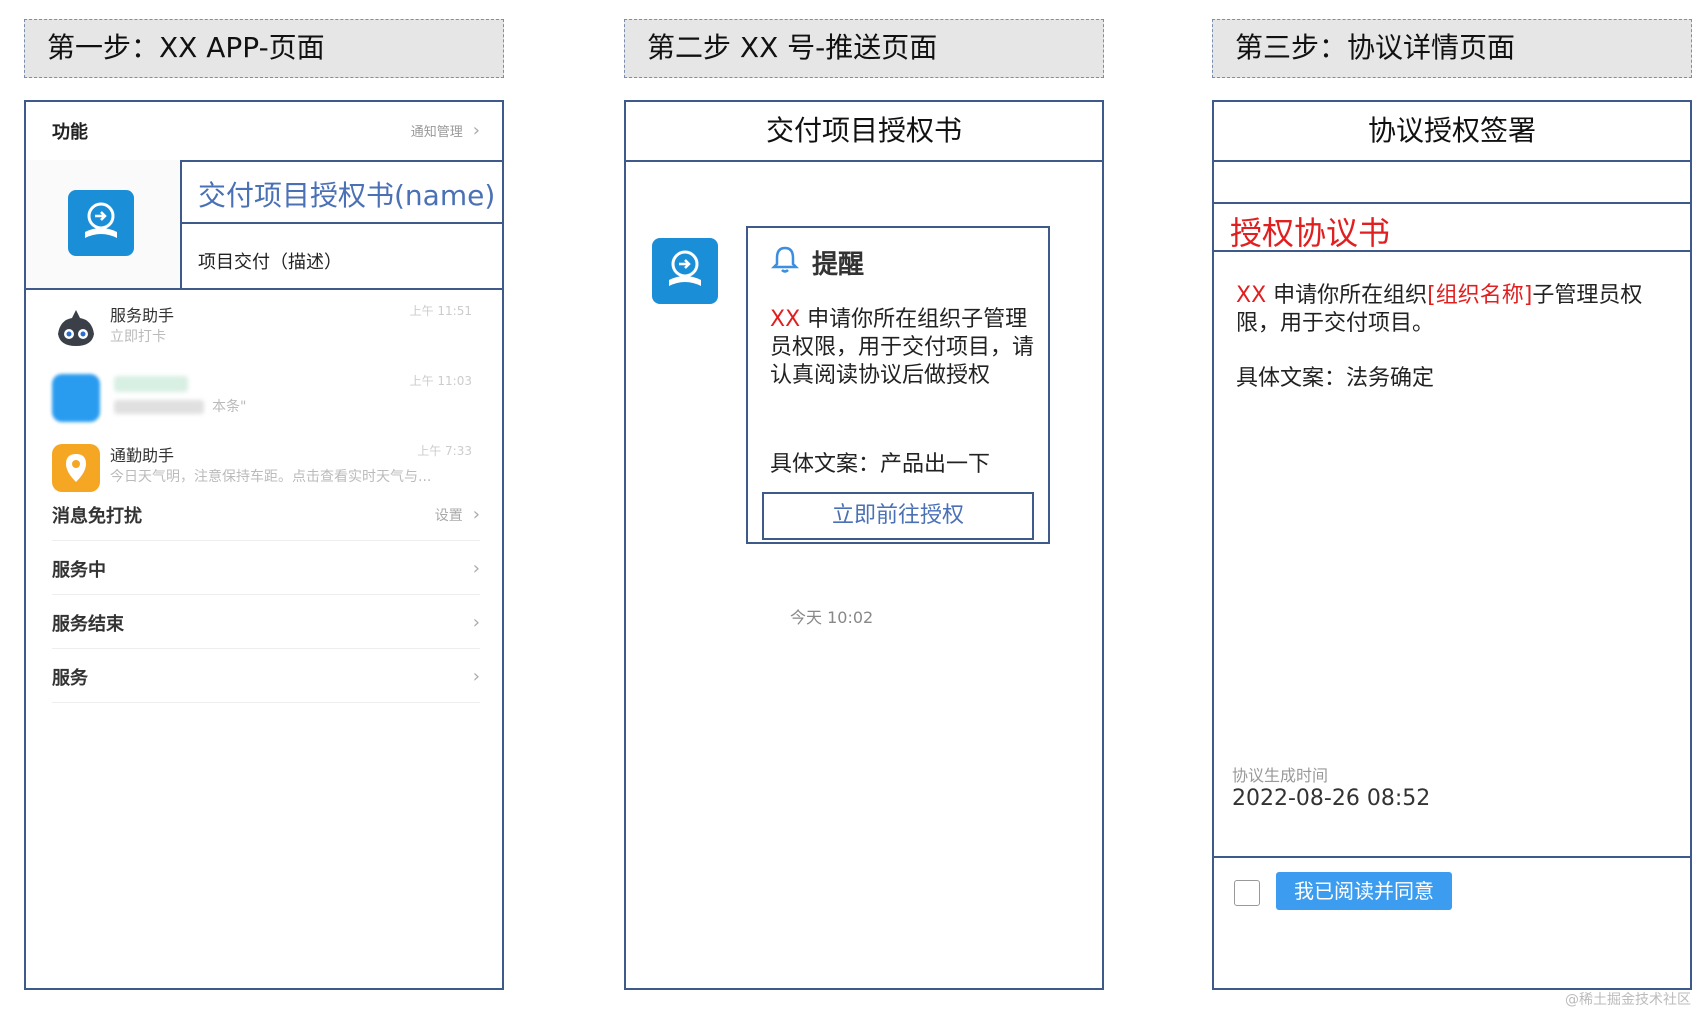 The width and height of the screenshot is (1697, 1013). I want to click on dnd-settings-label: 设置, so click(448, 516).